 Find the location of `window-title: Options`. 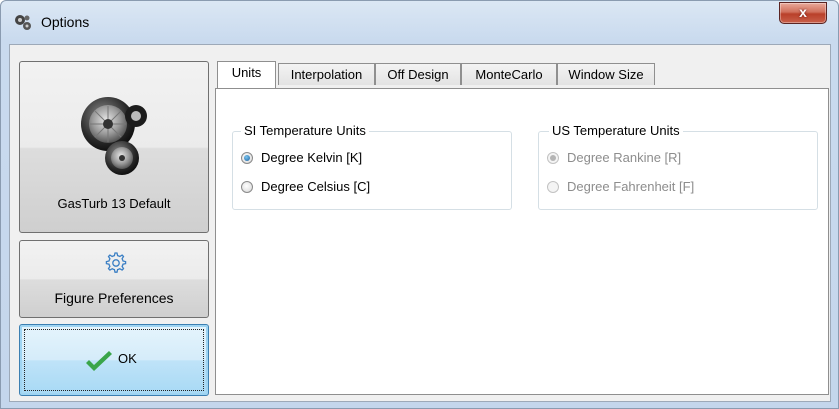

window-title: Options is located at coordinates (65, 22).